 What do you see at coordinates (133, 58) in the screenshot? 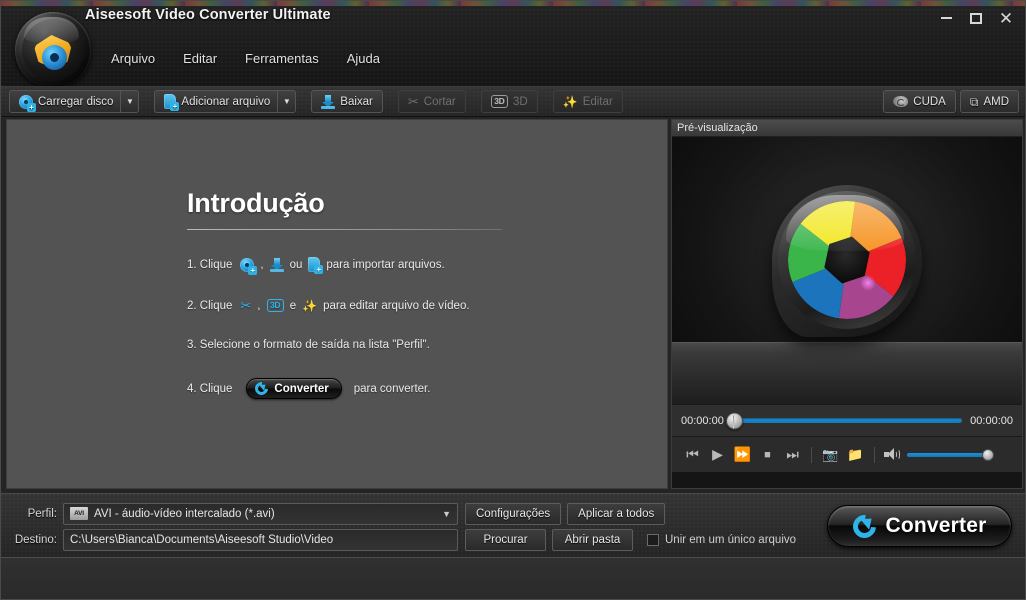
I see `menu-item-arquivo: Arquivo` at bounding box center [133, 58].